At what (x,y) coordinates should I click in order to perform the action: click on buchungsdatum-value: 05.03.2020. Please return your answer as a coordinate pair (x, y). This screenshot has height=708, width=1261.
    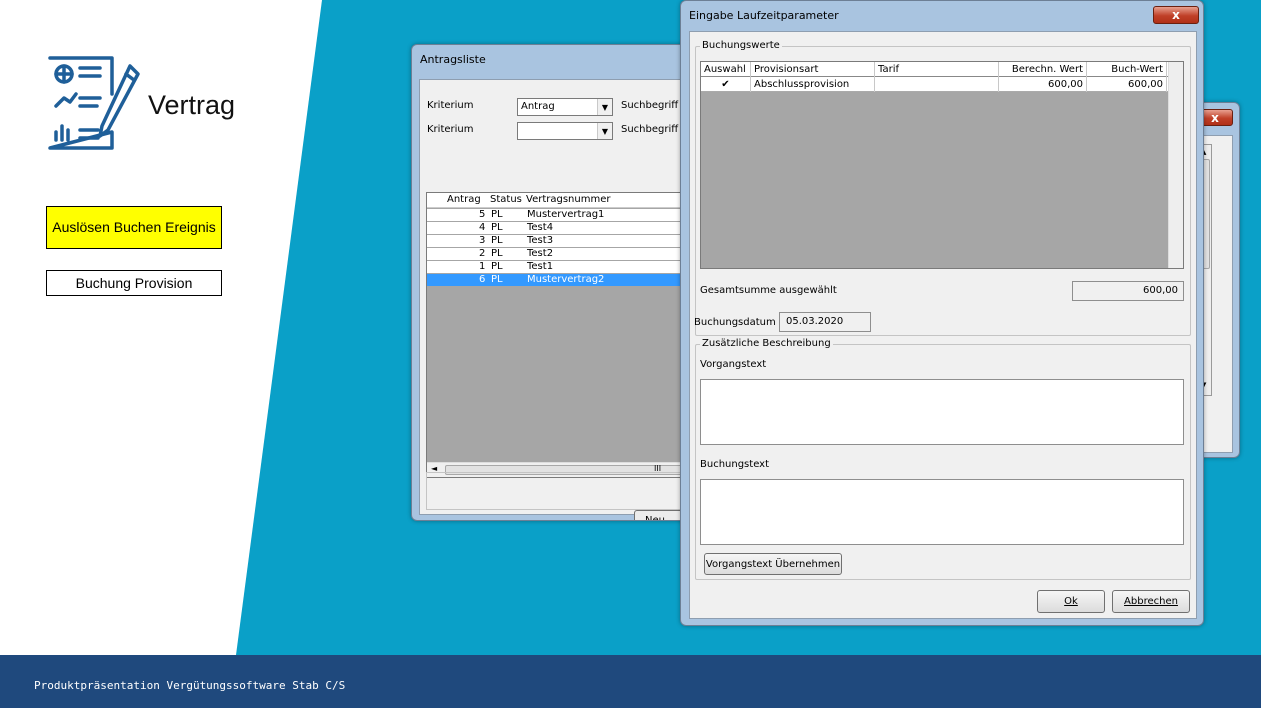
    Looking at the image, I should click on (815, 321).